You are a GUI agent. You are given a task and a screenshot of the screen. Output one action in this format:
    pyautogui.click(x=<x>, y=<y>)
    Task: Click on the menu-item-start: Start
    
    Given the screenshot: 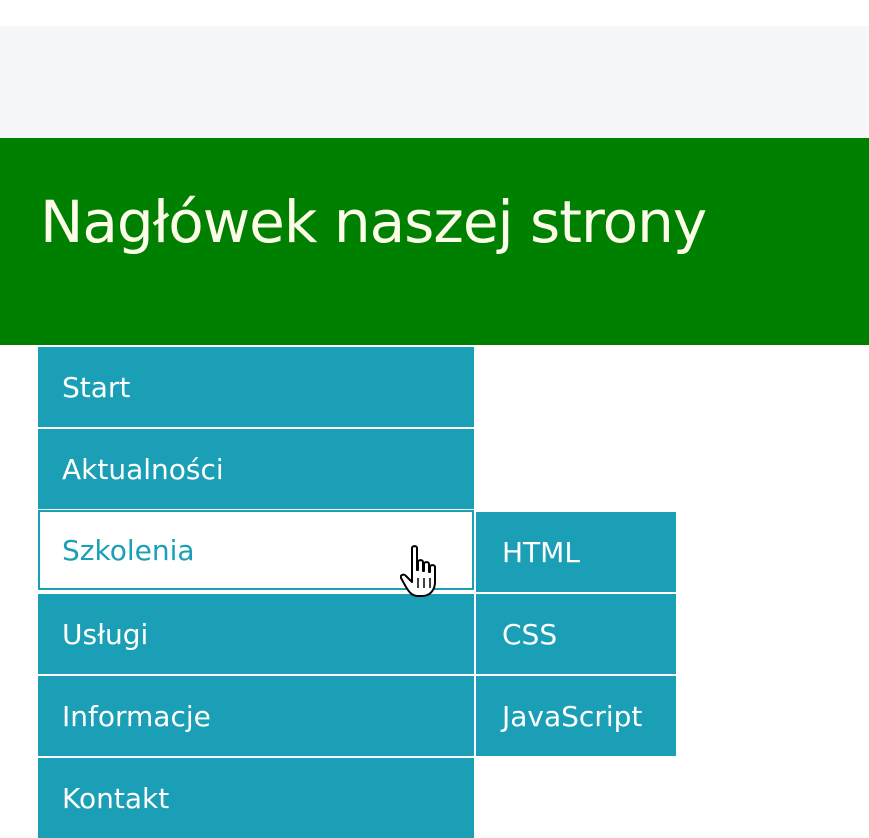 What is the action you would take?
    pyautogui.click(x=256, y=387)
    